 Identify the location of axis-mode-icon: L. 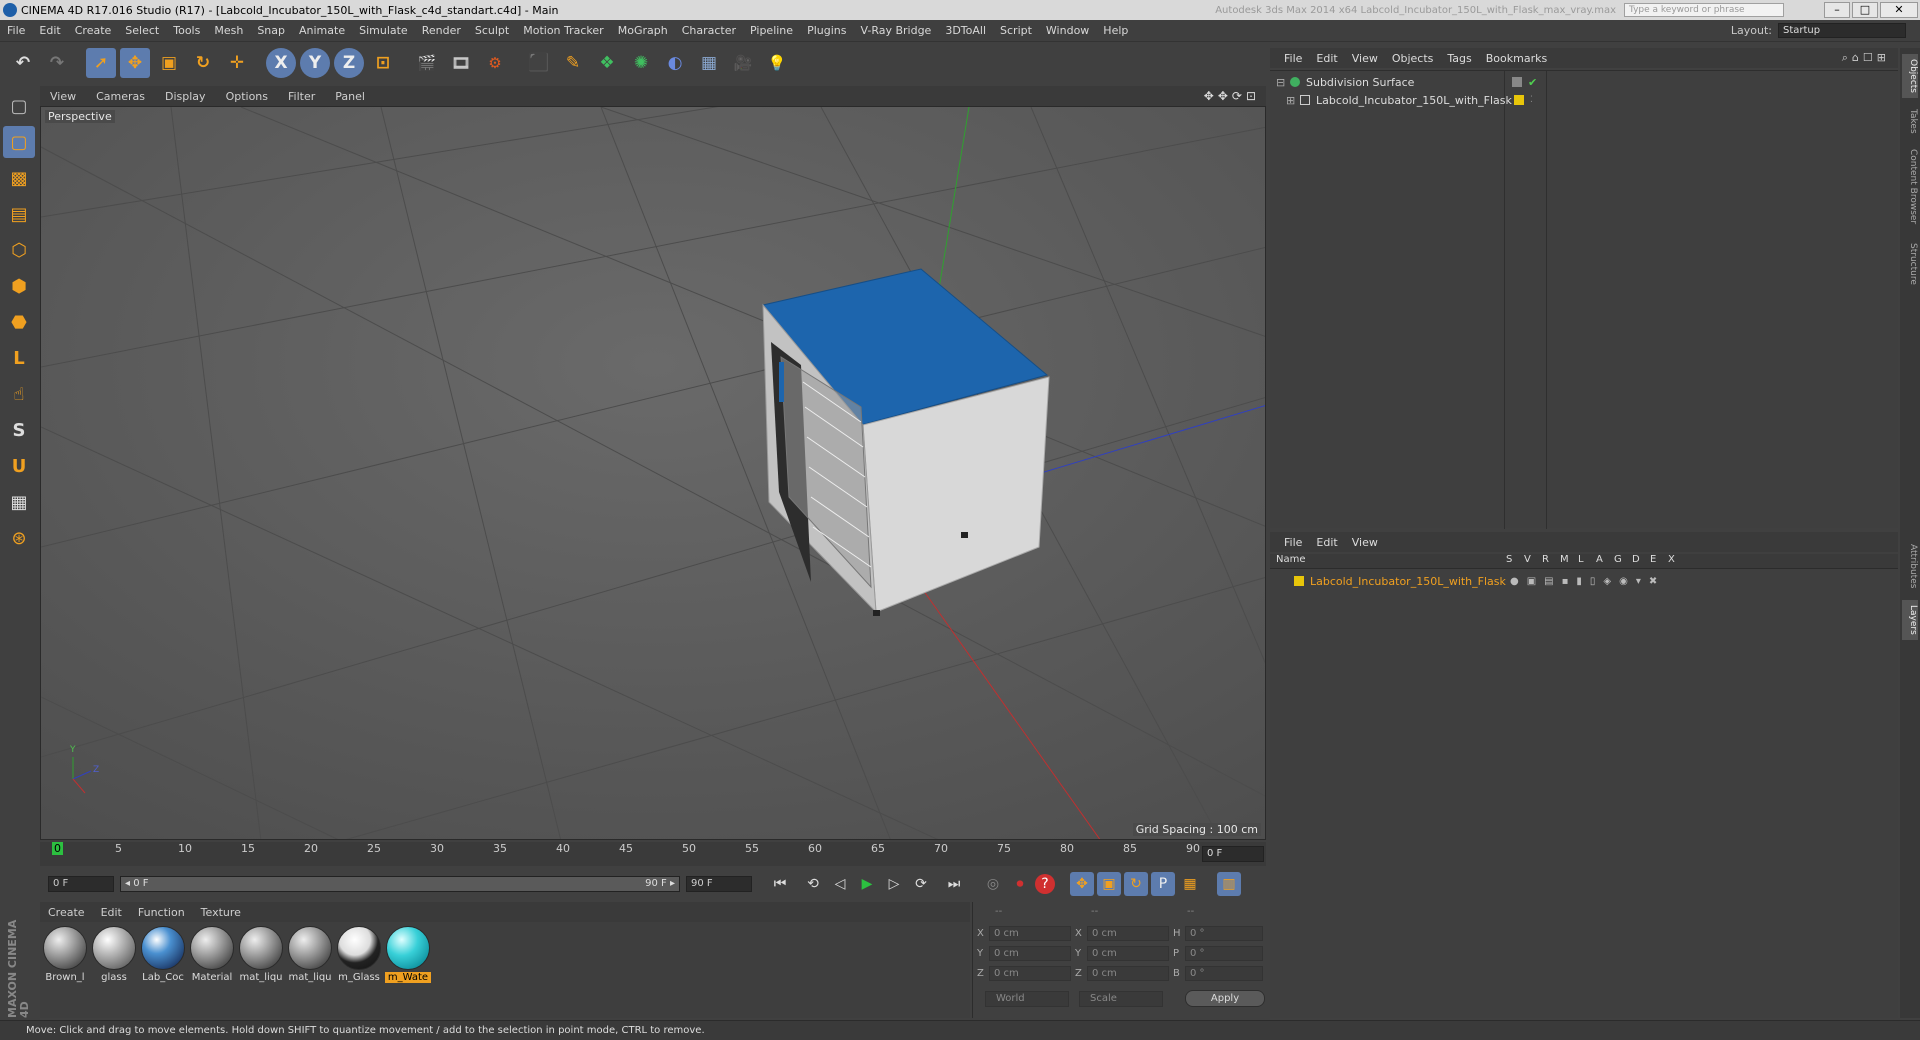
(19, 358).